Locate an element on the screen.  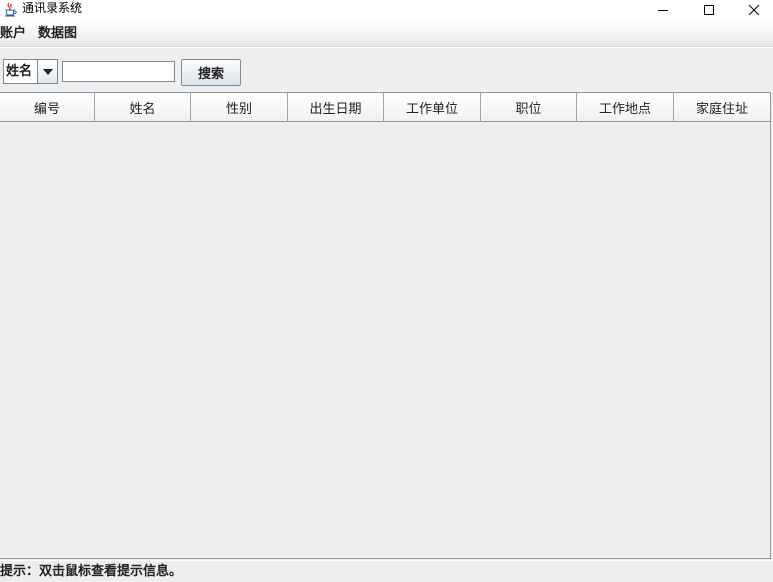
menu-account: 账户 is located at coordinates (13, 33).